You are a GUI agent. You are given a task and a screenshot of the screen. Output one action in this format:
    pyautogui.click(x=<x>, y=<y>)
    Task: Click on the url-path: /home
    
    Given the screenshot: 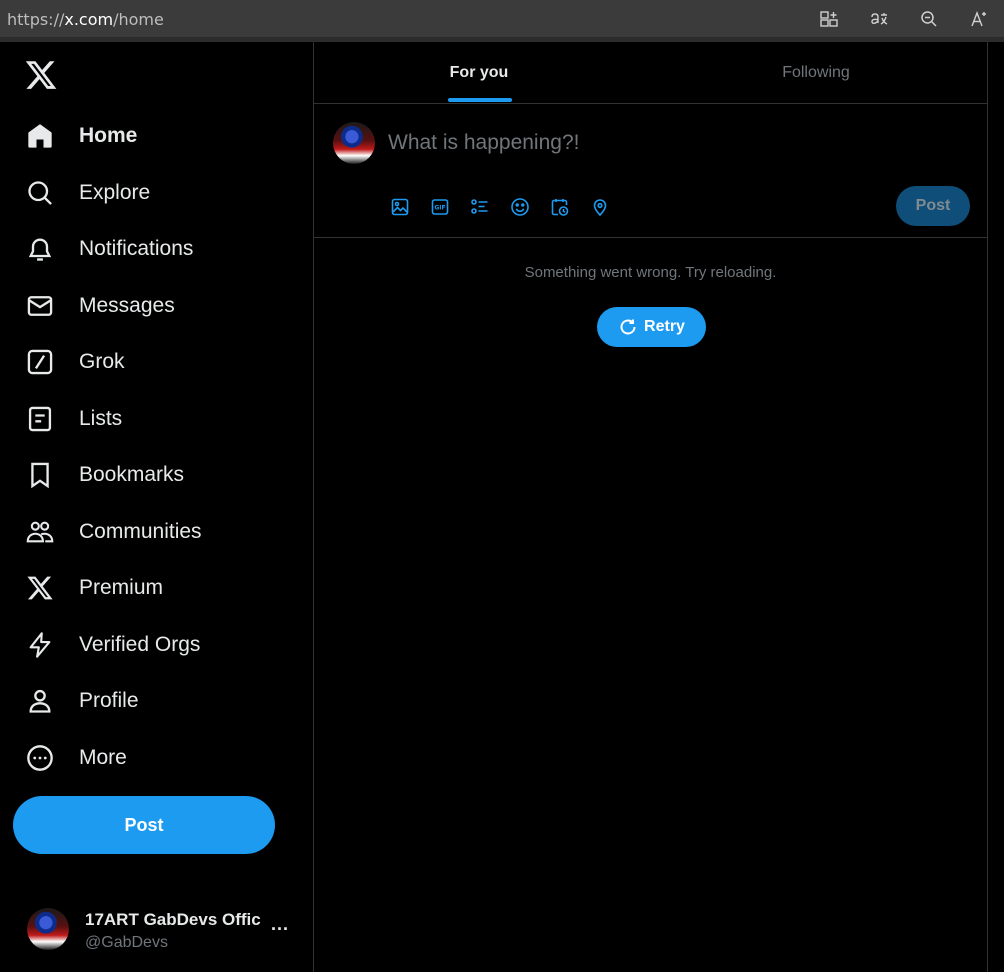 What is the action you would take?
    pyautogui.click(x=138, y=19)
    